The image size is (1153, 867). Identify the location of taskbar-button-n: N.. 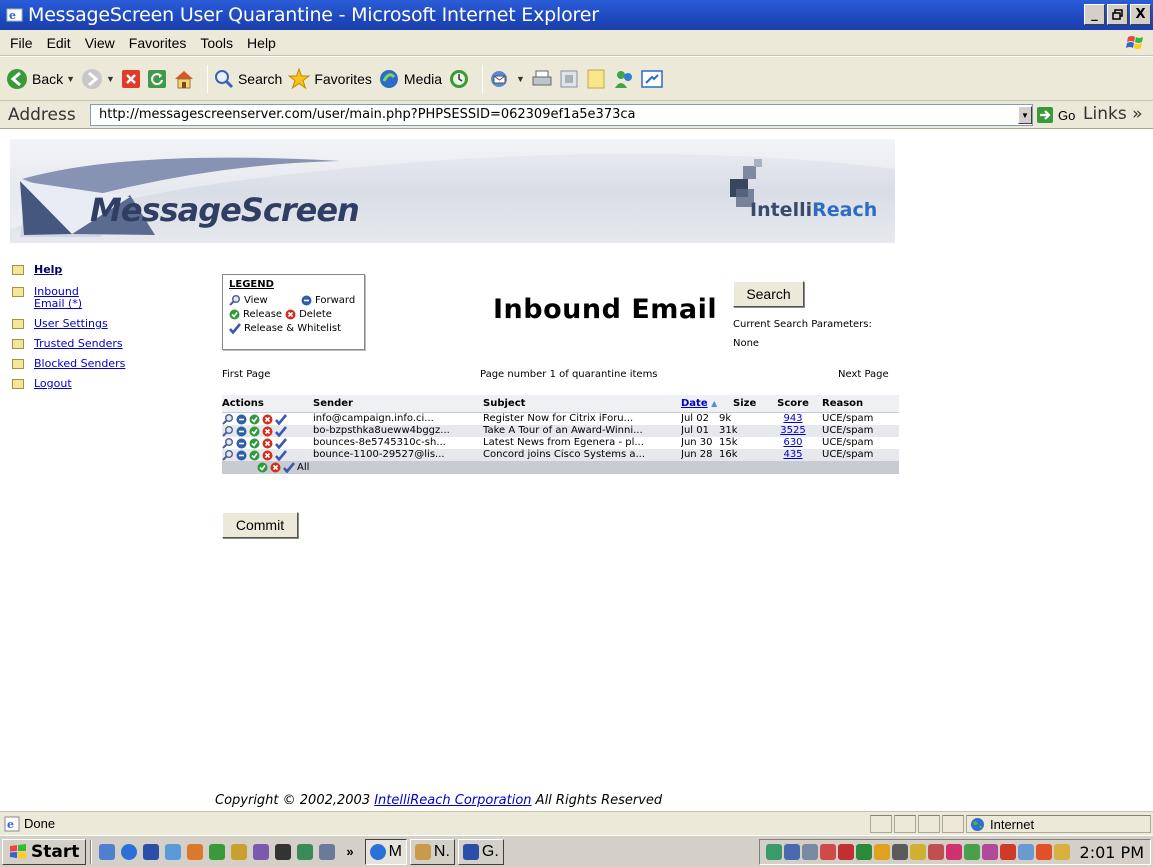
(432, 851).